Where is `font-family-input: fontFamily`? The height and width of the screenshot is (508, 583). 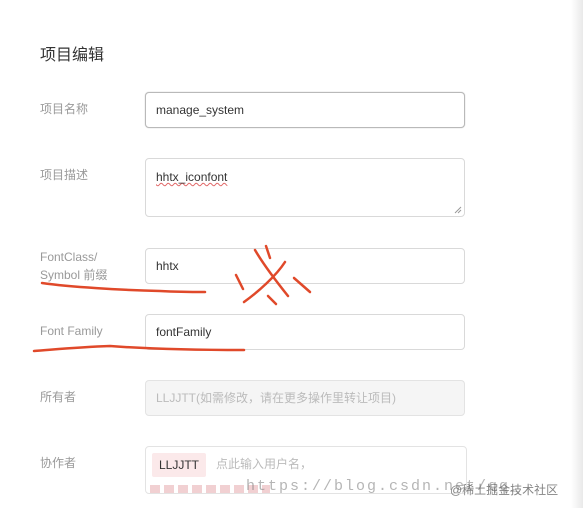 font-family-input: fontFamily is located at coordinates (305, 332).